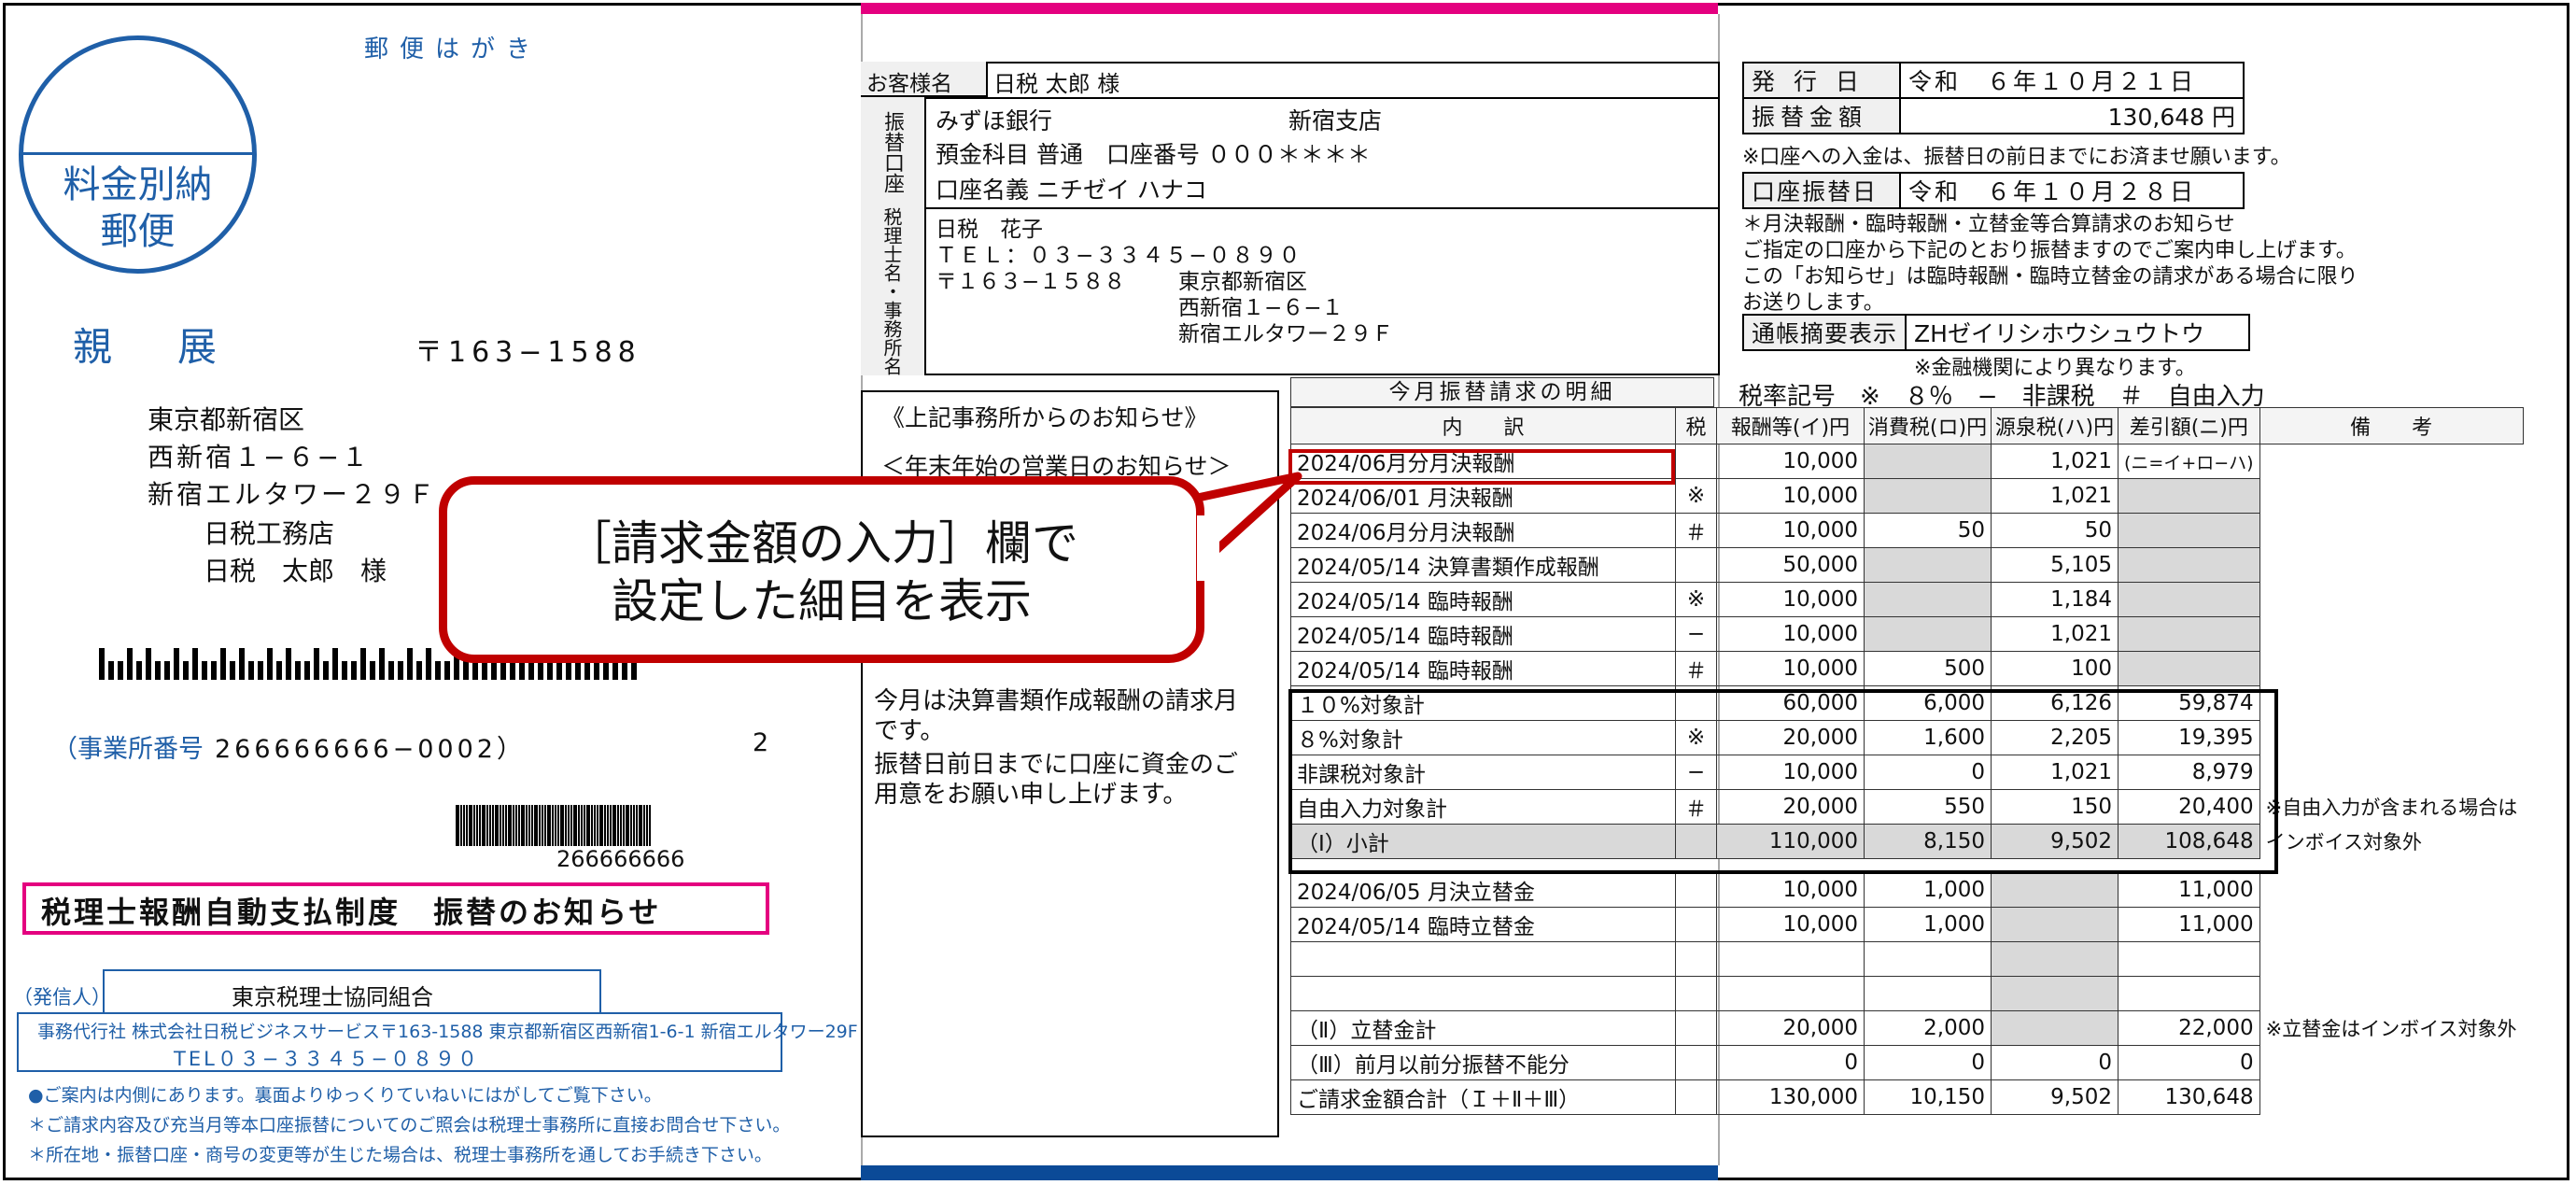 The height and width of the screenshot is (1185, 2576). What do you see at coordinates (2072, 80) in the screenshot?
I see `issue-date: 令和 ６年１０月２１日` at bounding box center [2072, 80].